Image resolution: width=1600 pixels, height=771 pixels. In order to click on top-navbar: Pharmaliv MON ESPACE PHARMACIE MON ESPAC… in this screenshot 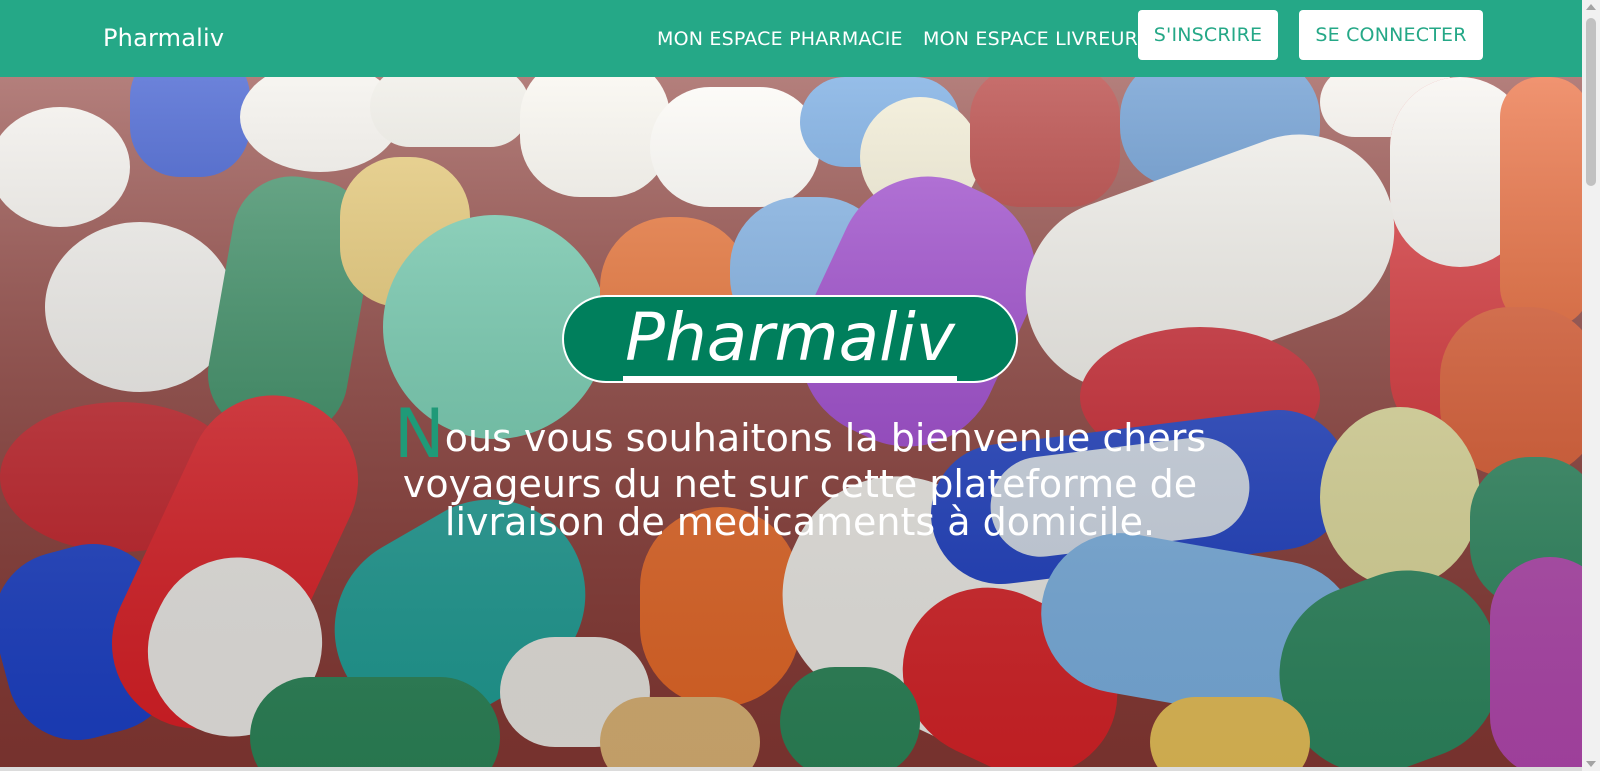, I will do `click(791, 38)`.